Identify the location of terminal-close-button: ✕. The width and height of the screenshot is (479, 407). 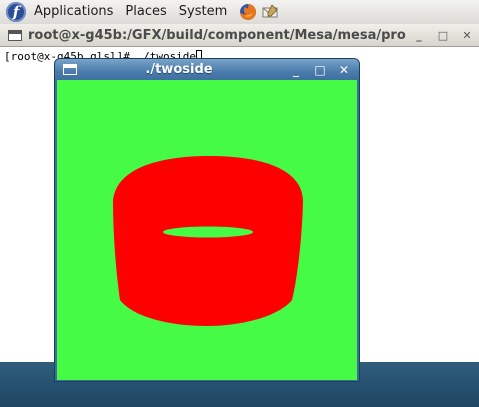
(467, 35).